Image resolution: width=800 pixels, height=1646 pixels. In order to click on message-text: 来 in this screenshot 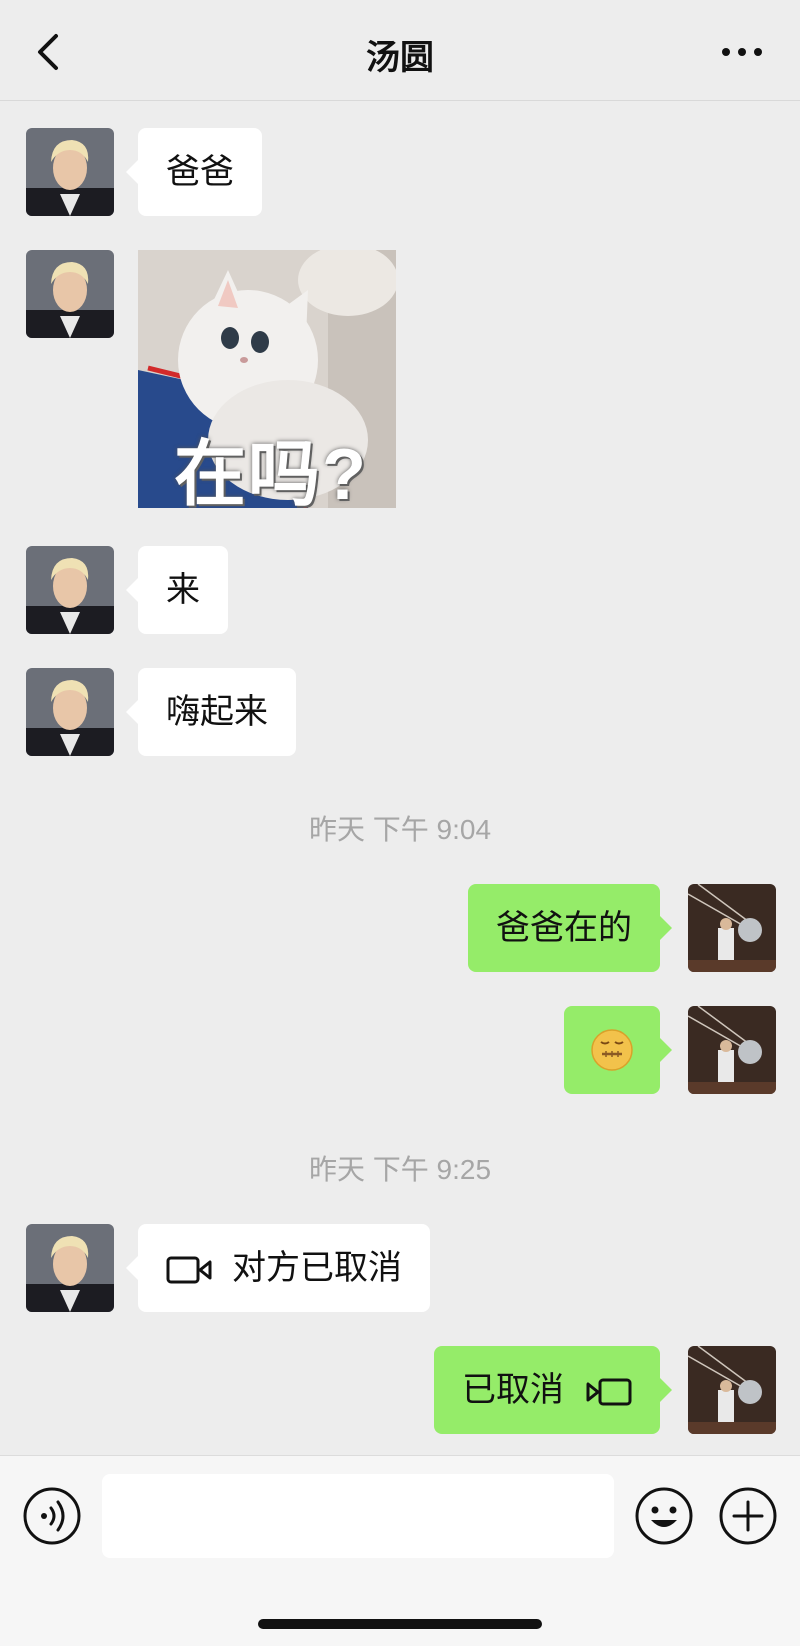, I will do `click(183, 590)`.